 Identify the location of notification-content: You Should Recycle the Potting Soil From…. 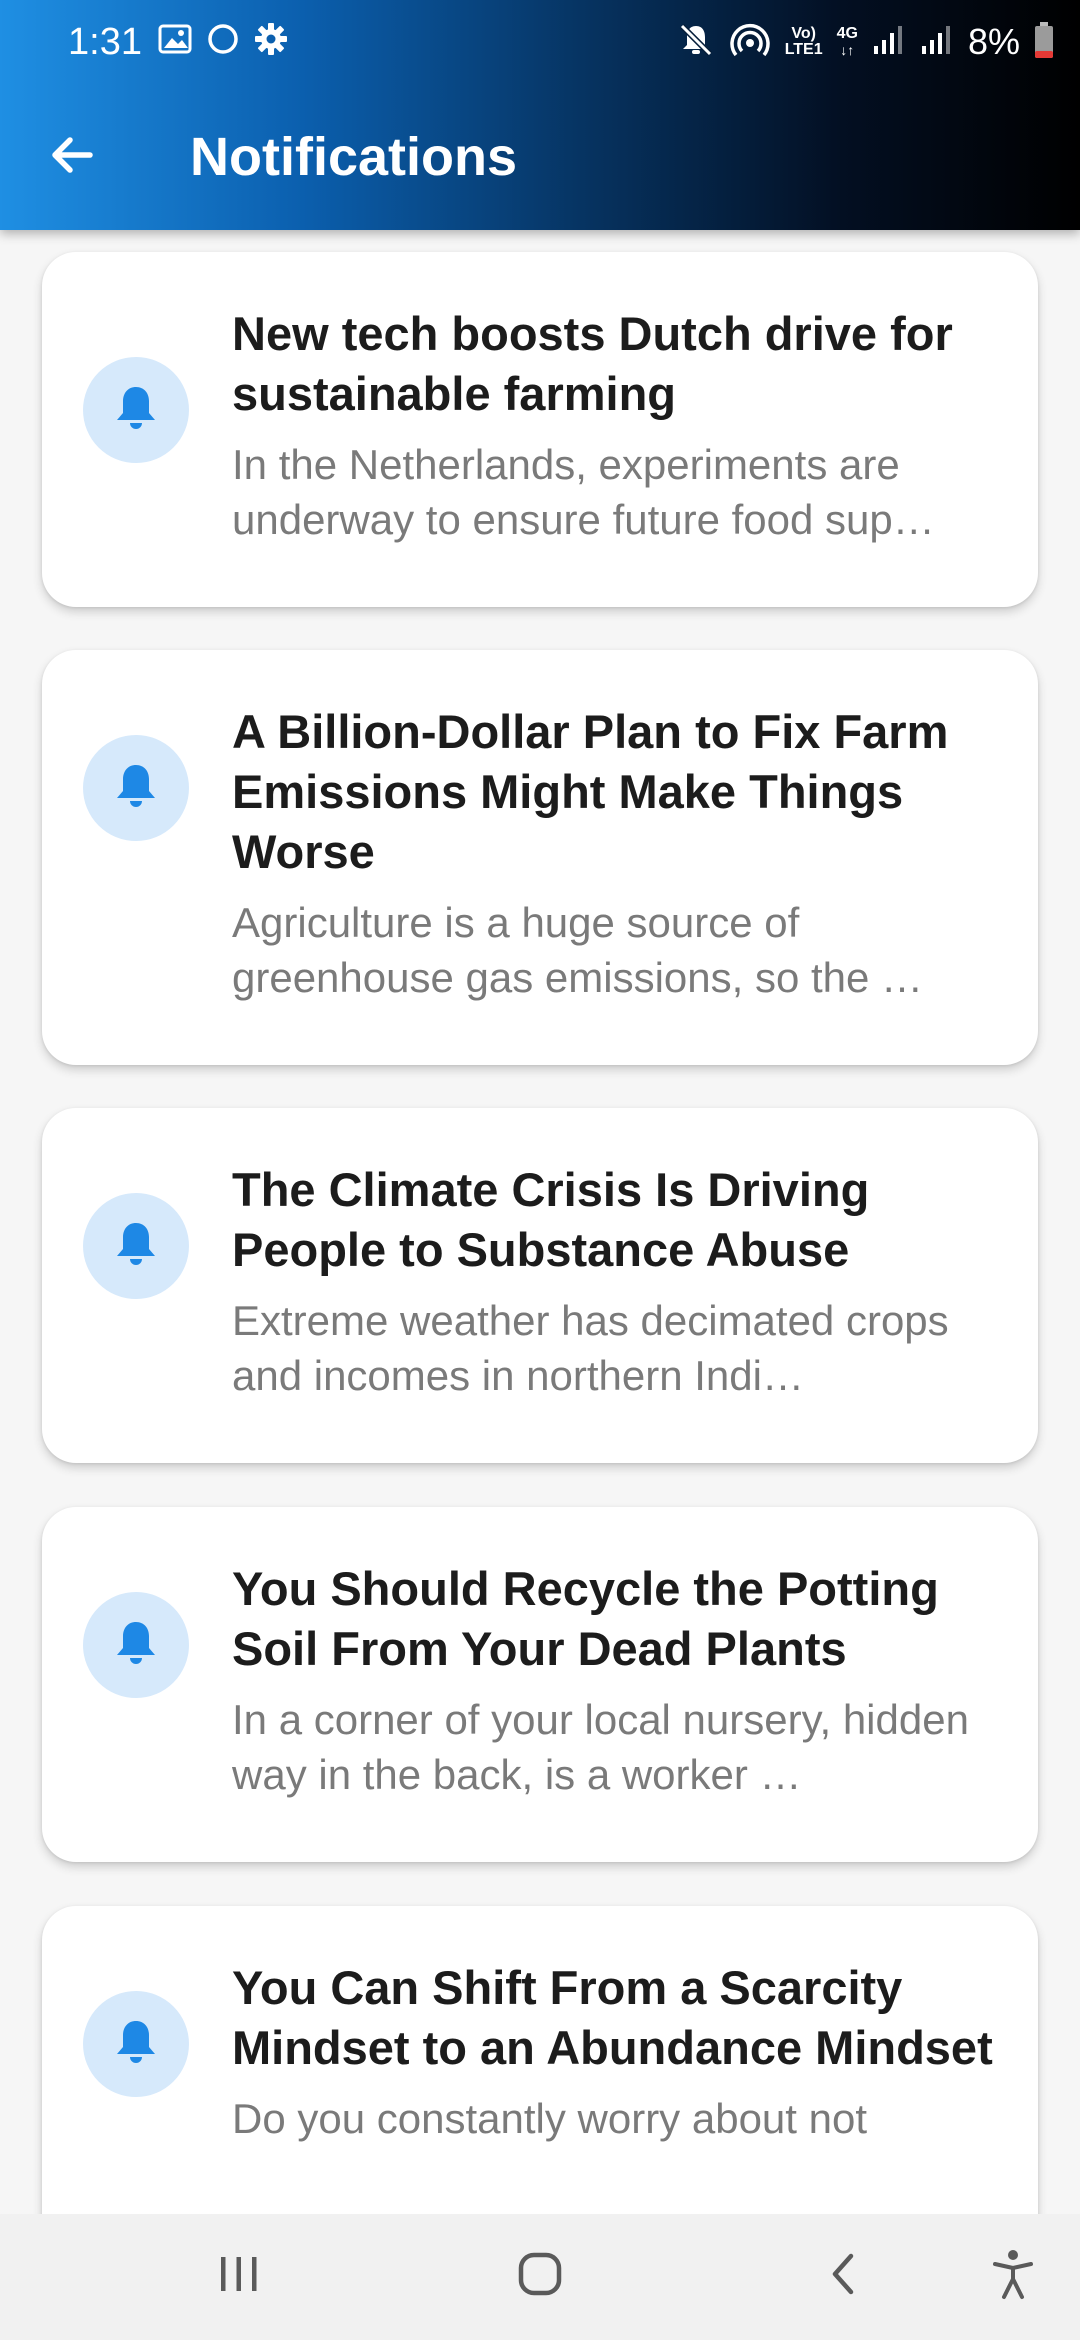
(614, 1680).